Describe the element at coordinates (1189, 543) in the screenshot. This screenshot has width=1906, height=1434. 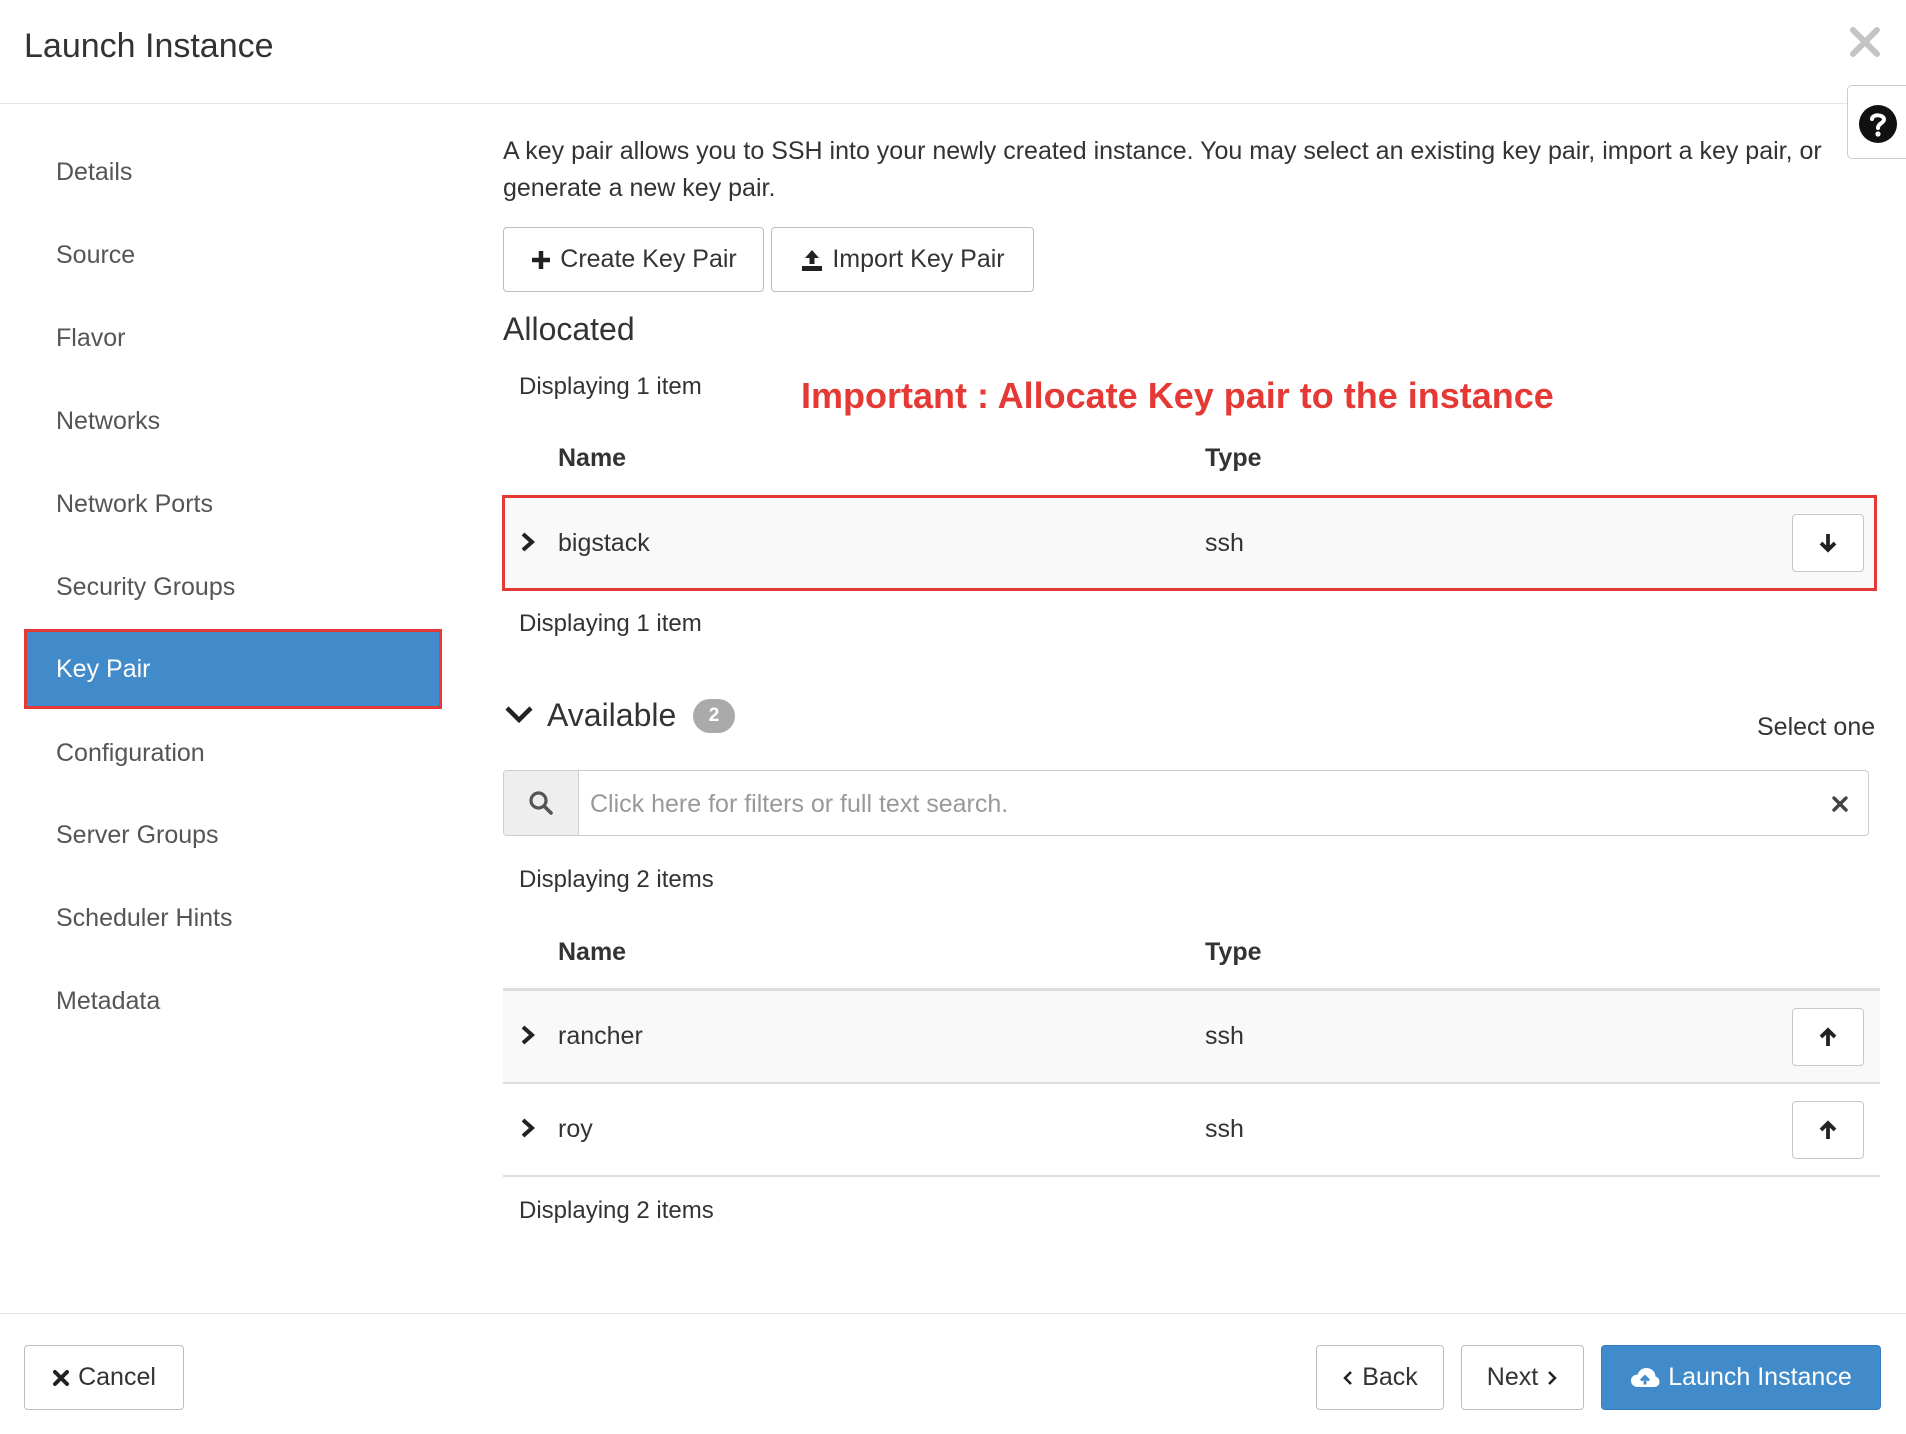
I see `highlight-box` at that location.